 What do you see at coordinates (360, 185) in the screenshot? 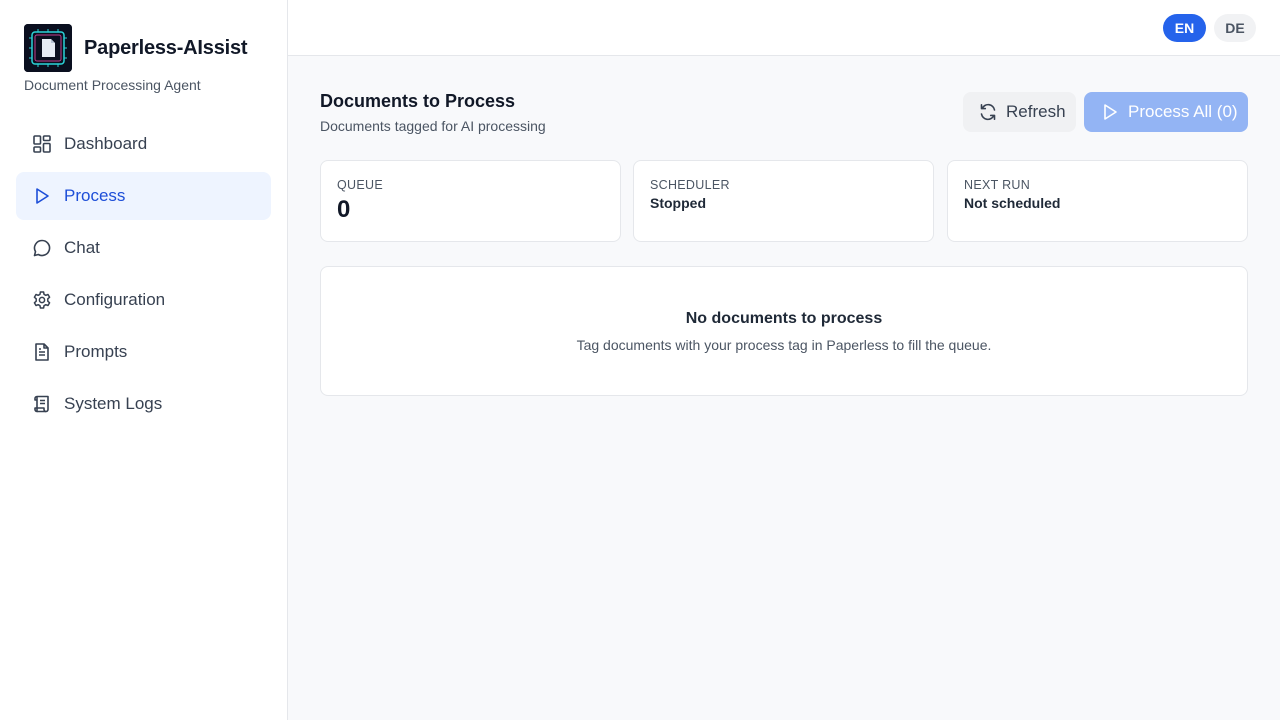
I see `stat-label: QUEUE` at bounding box center [360, 185].